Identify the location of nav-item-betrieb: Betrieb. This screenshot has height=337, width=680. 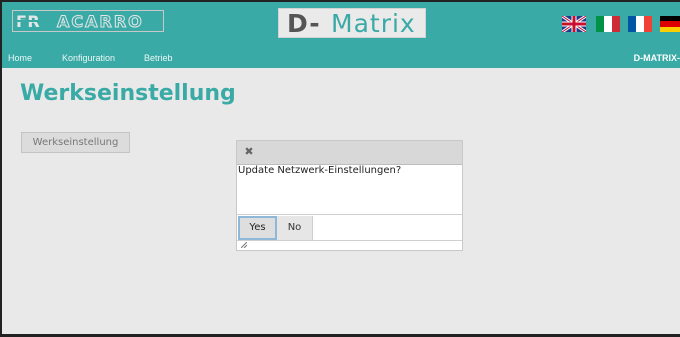
(158, 58).